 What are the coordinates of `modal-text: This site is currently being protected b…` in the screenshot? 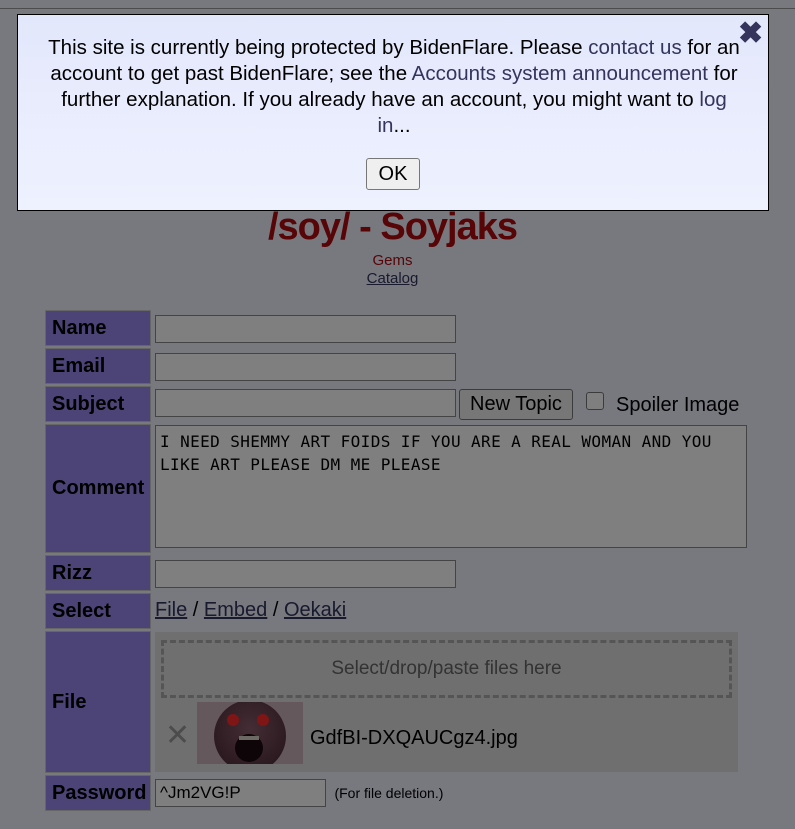 It's located at (318, 47).